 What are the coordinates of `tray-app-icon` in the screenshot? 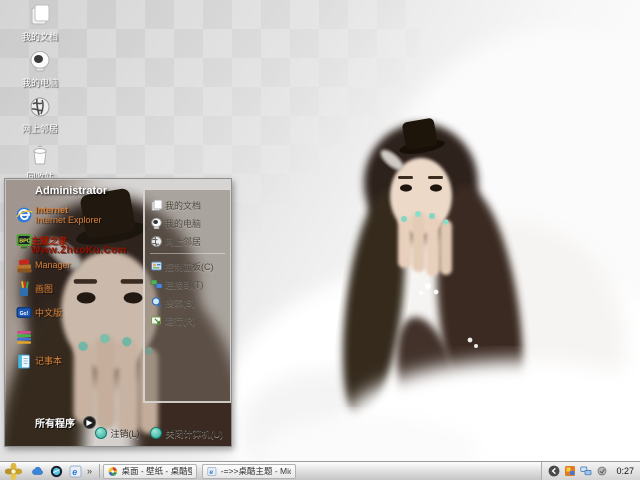 It's located at (570, 471).